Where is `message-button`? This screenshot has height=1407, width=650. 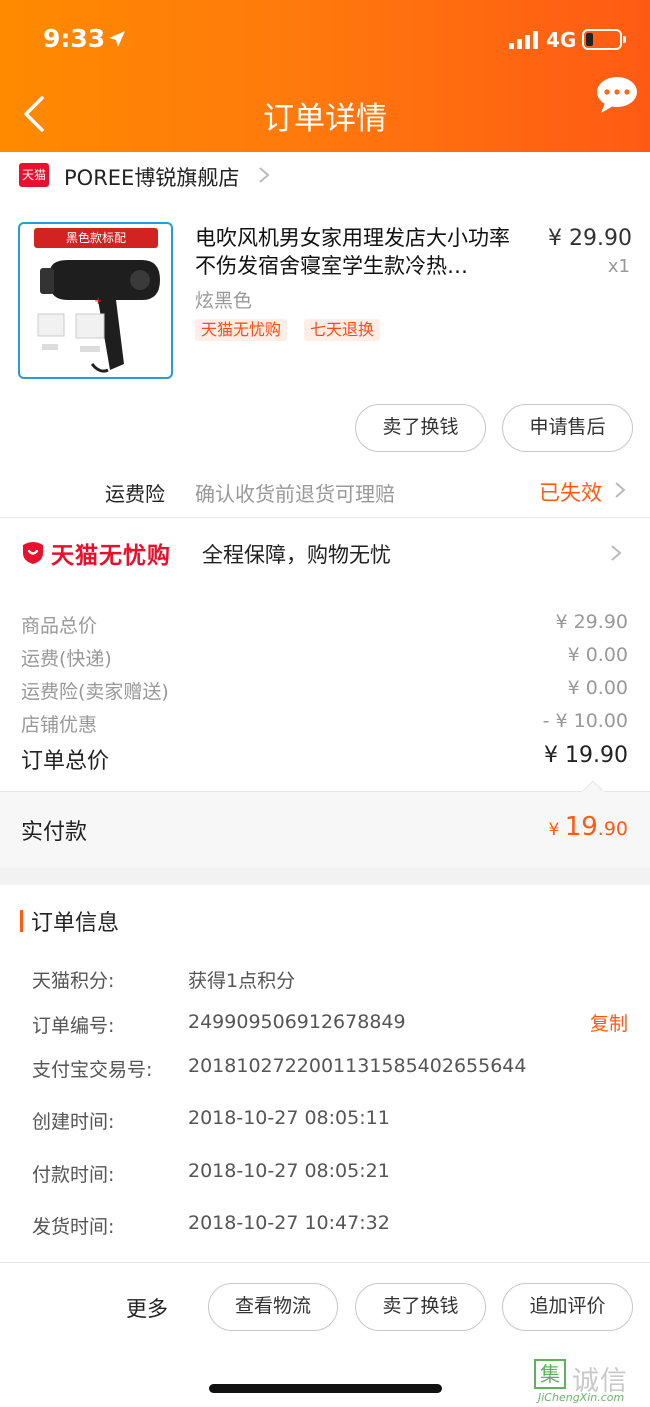
message-button is located at coordinates (617, 97).